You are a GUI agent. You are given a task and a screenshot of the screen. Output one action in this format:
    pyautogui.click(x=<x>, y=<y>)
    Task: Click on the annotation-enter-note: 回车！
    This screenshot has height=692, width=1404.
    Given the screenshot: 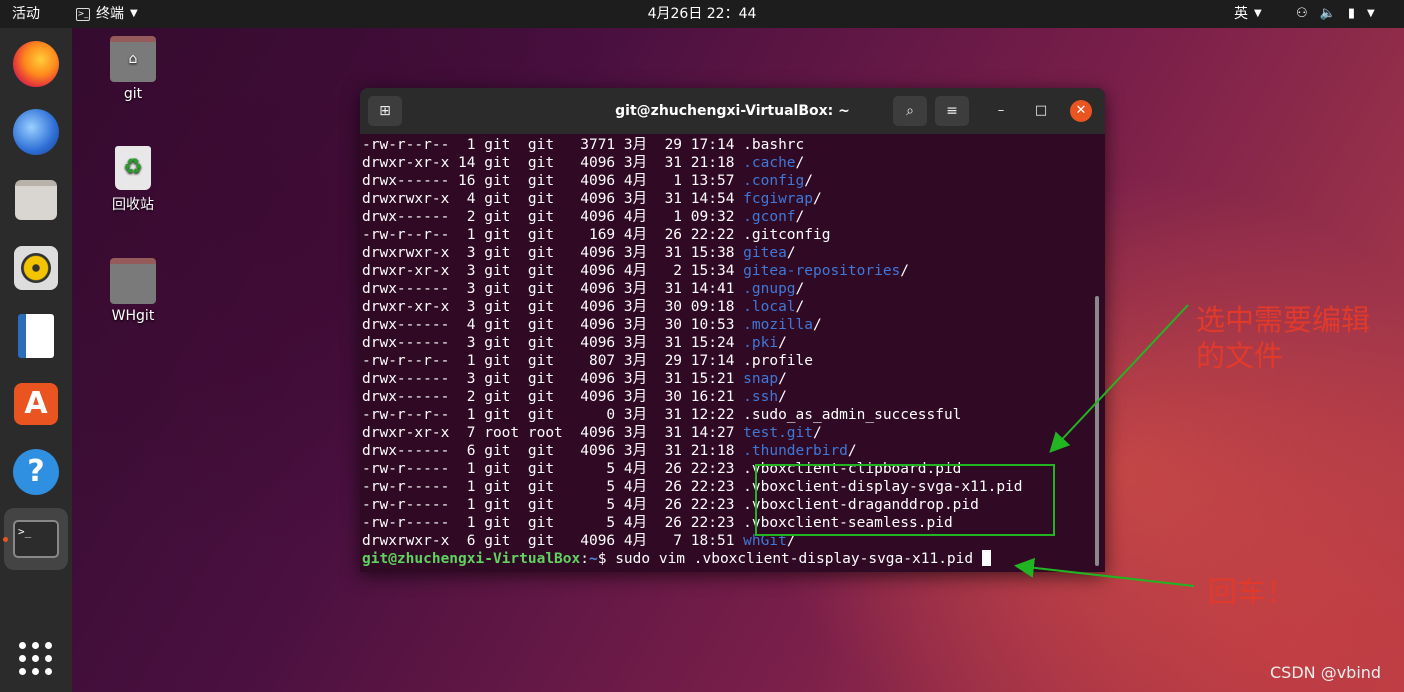 What is the action you would take?
    pyautogui.click(x=1252, y=592)
    